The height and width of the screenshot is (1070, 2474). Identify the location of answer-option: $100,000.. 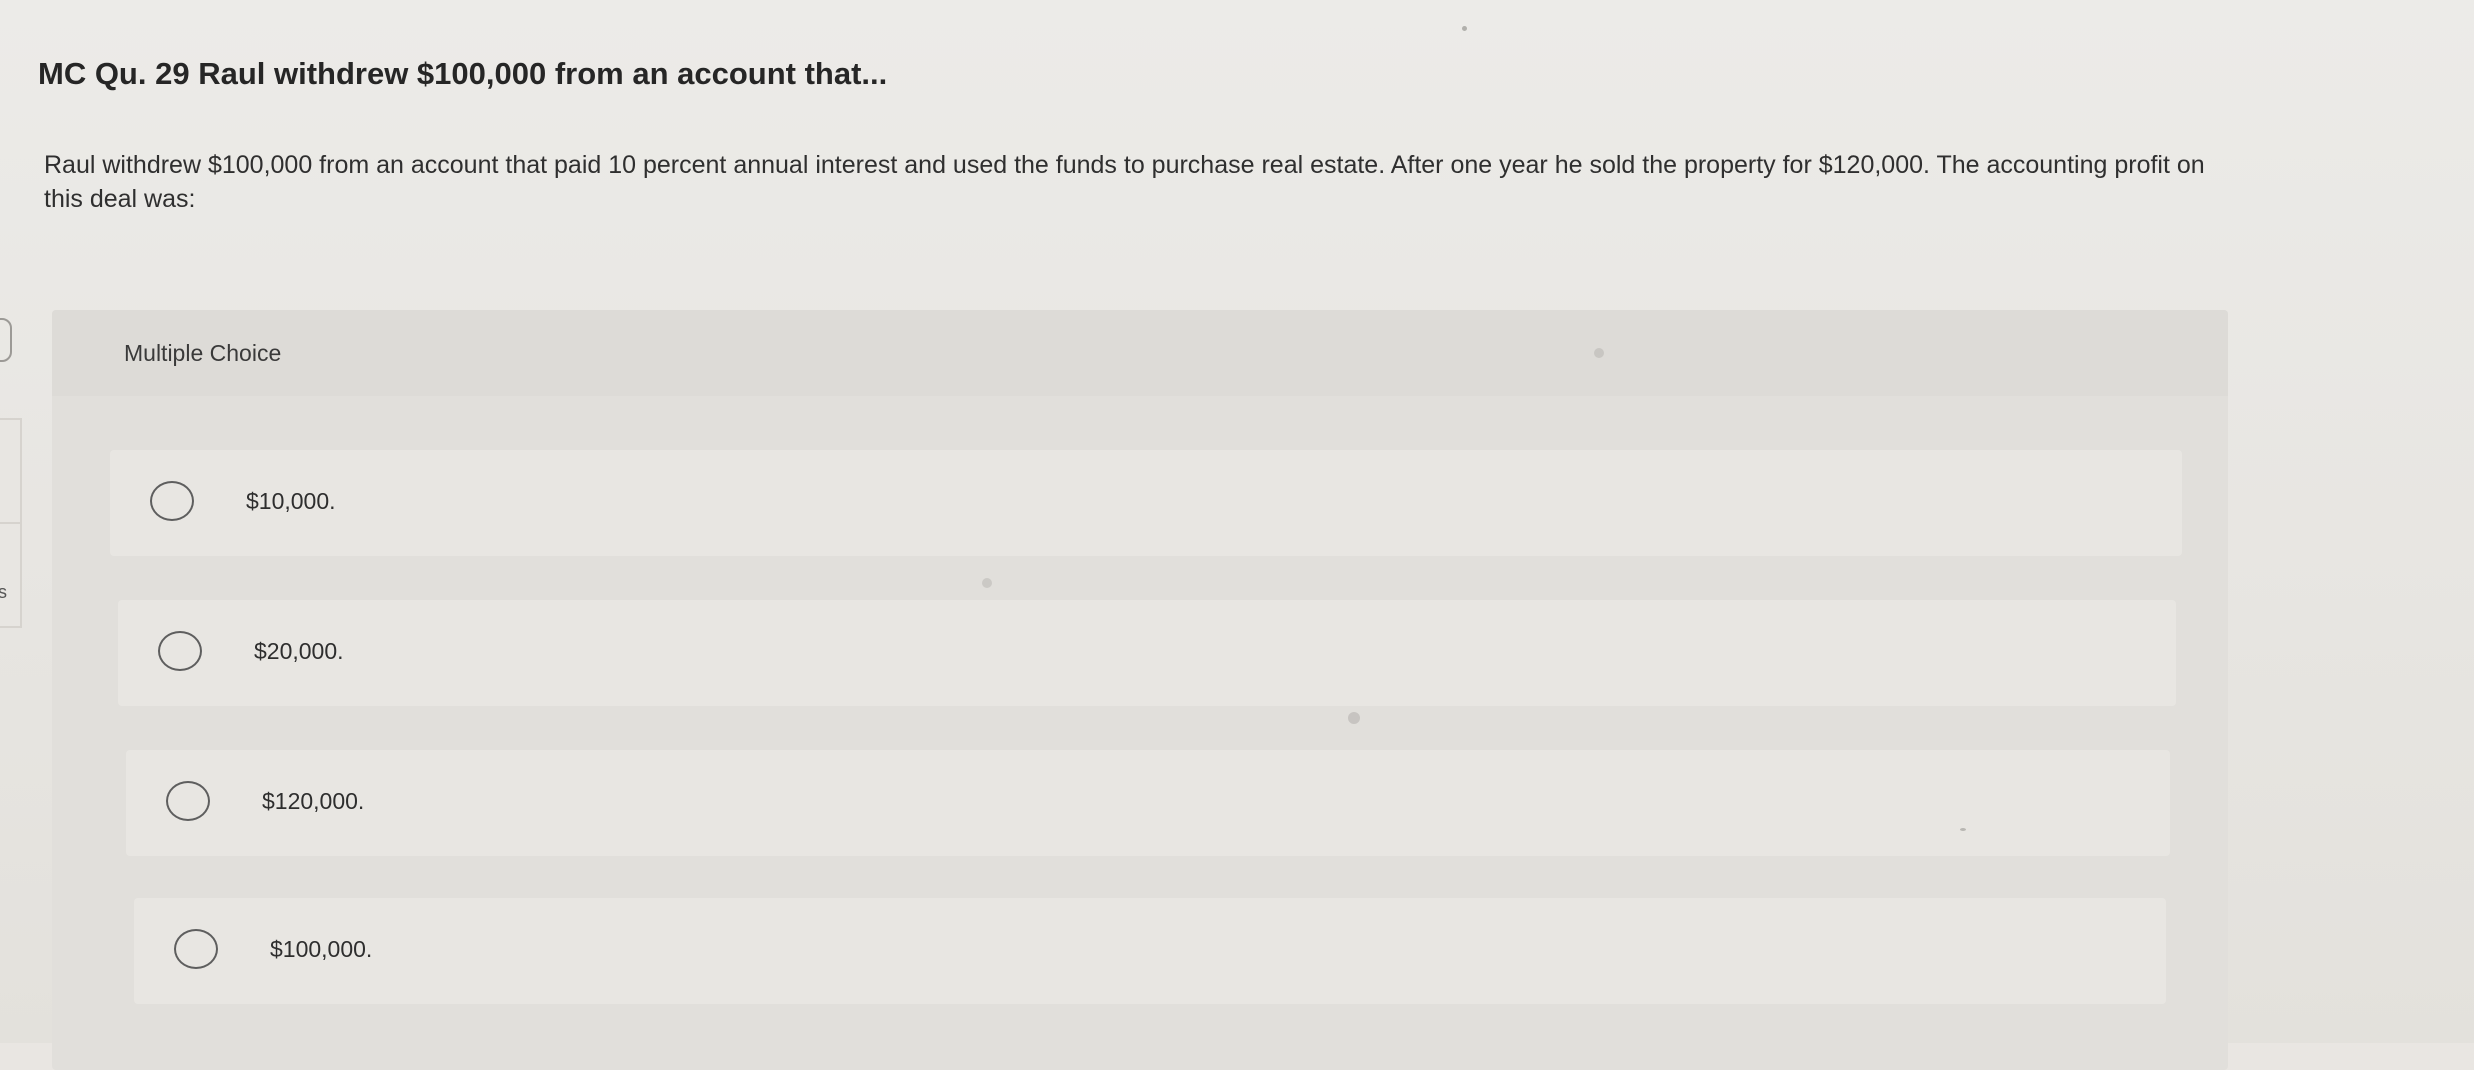
(1150, 951).